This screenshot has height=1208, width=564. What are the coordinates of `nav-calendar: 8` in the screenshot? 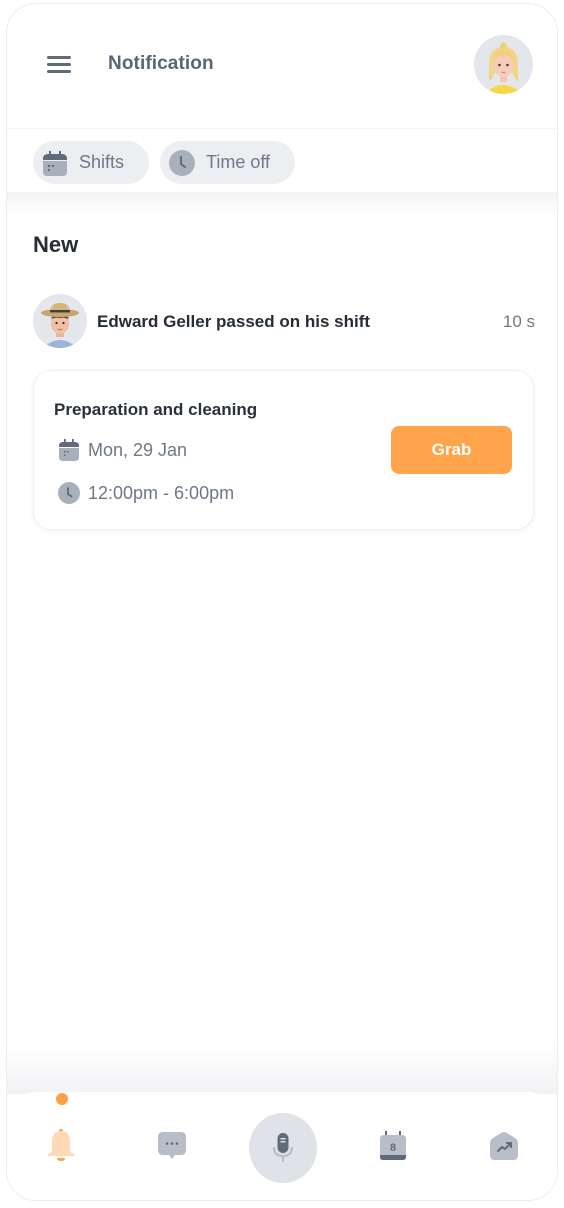 It's located at (393, 1146).